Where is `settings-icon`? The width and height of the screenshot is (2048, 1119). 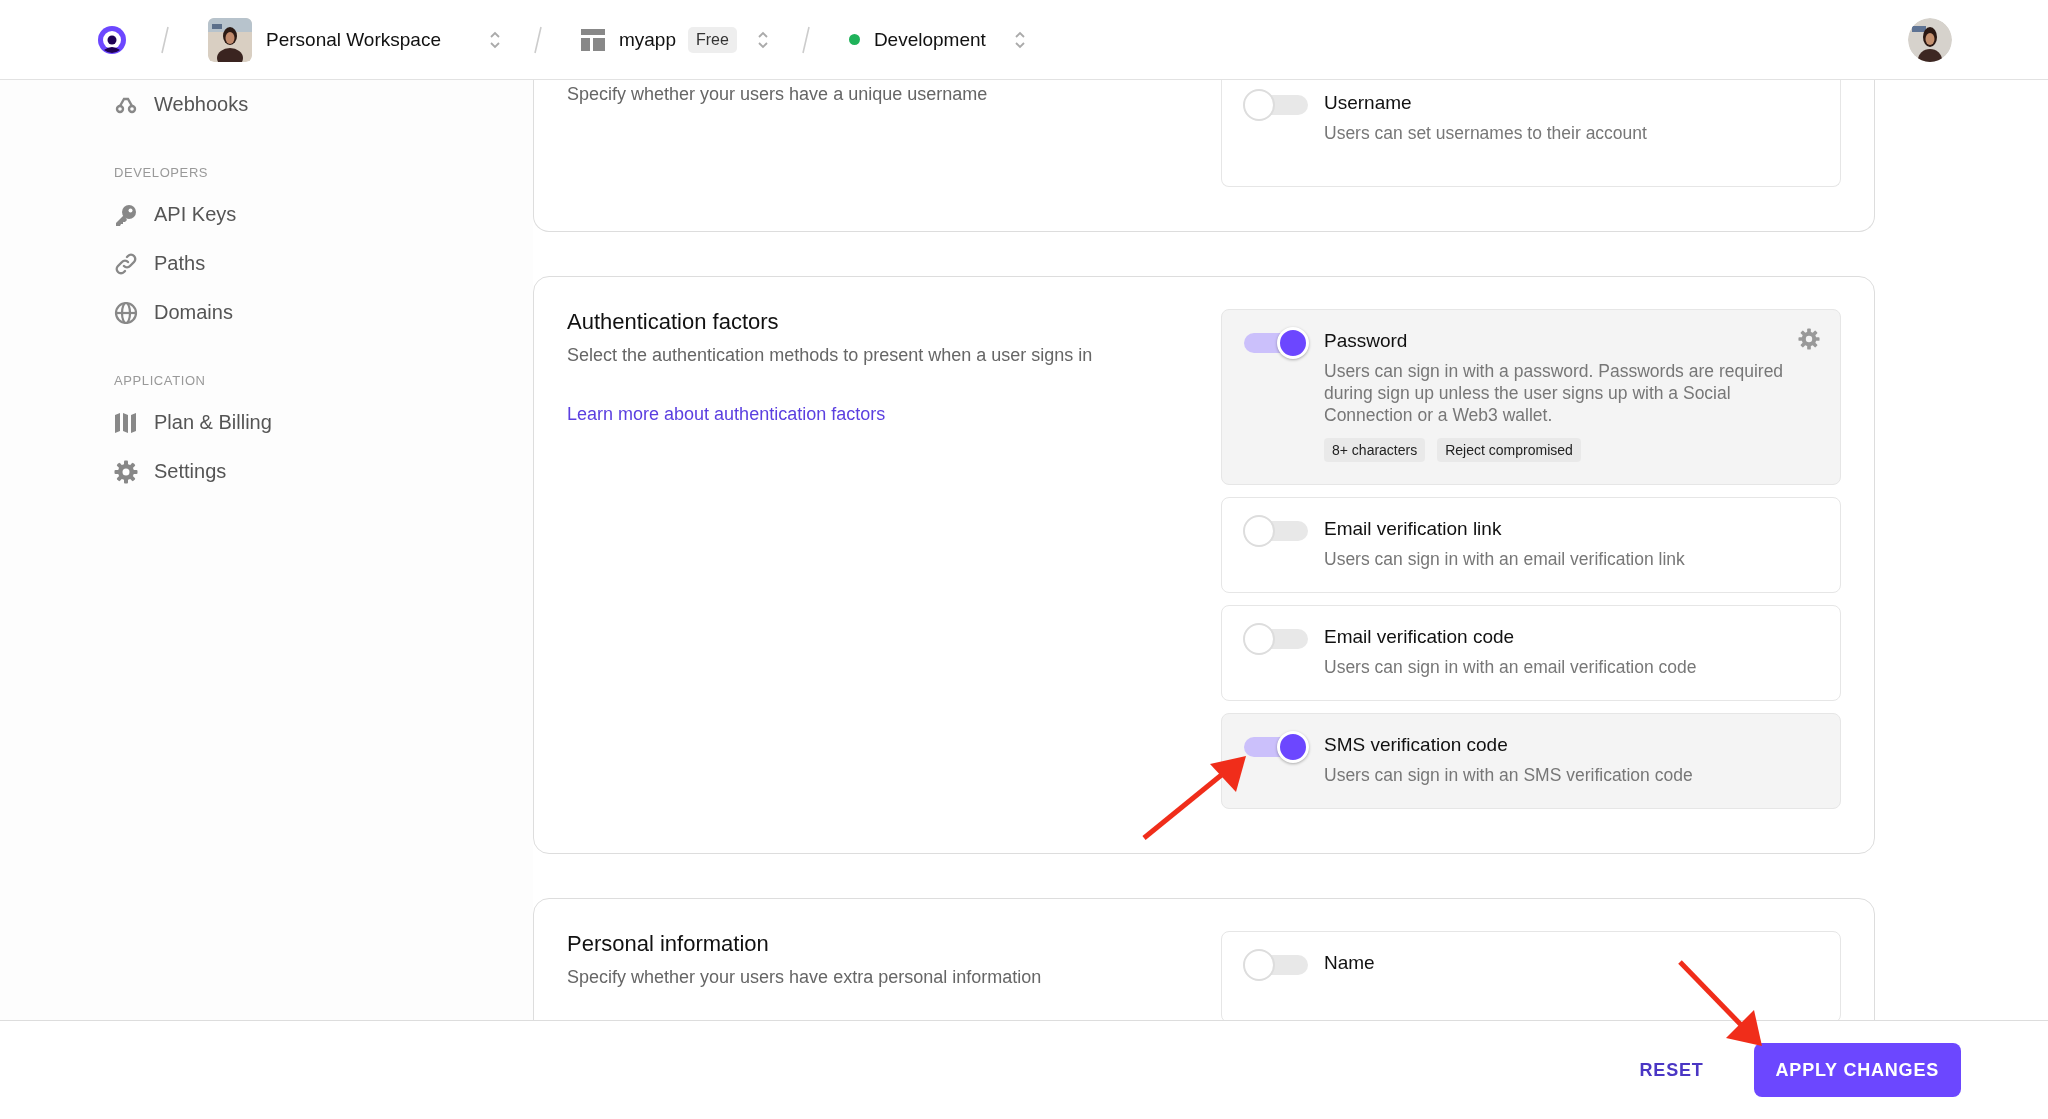
settings-icon is located at coordinates (1809, 339).